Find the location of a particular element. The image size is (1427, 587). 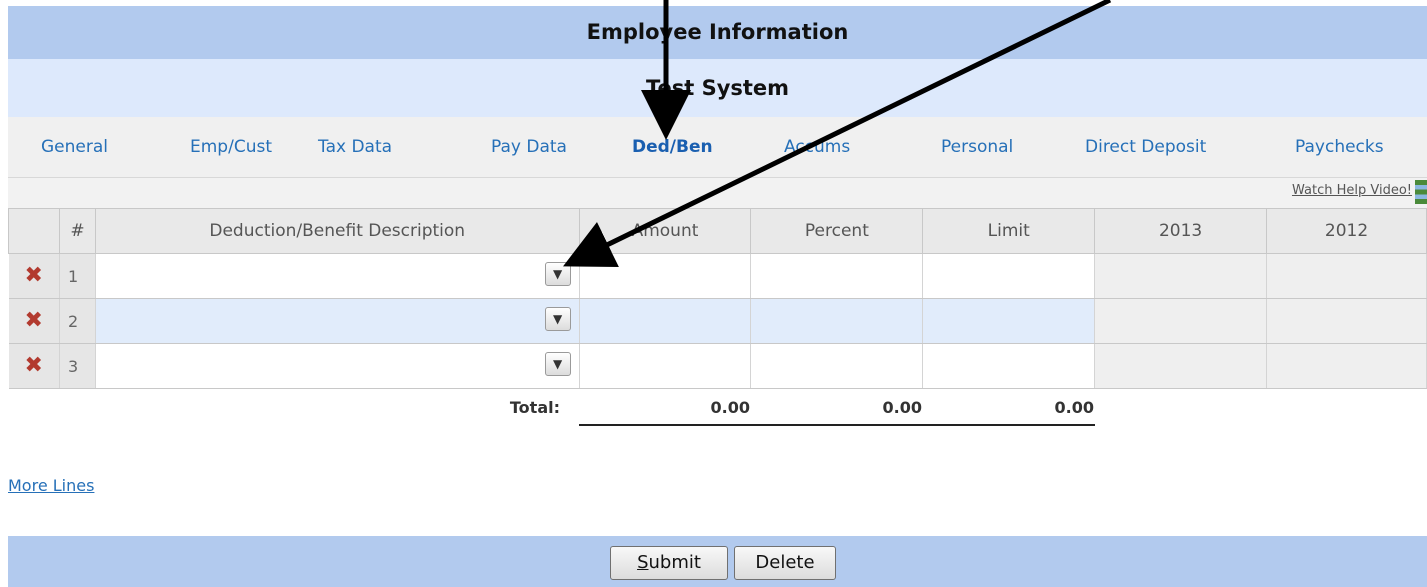

tab-pay-data: Pay Data is located at coordinates (529, 147).